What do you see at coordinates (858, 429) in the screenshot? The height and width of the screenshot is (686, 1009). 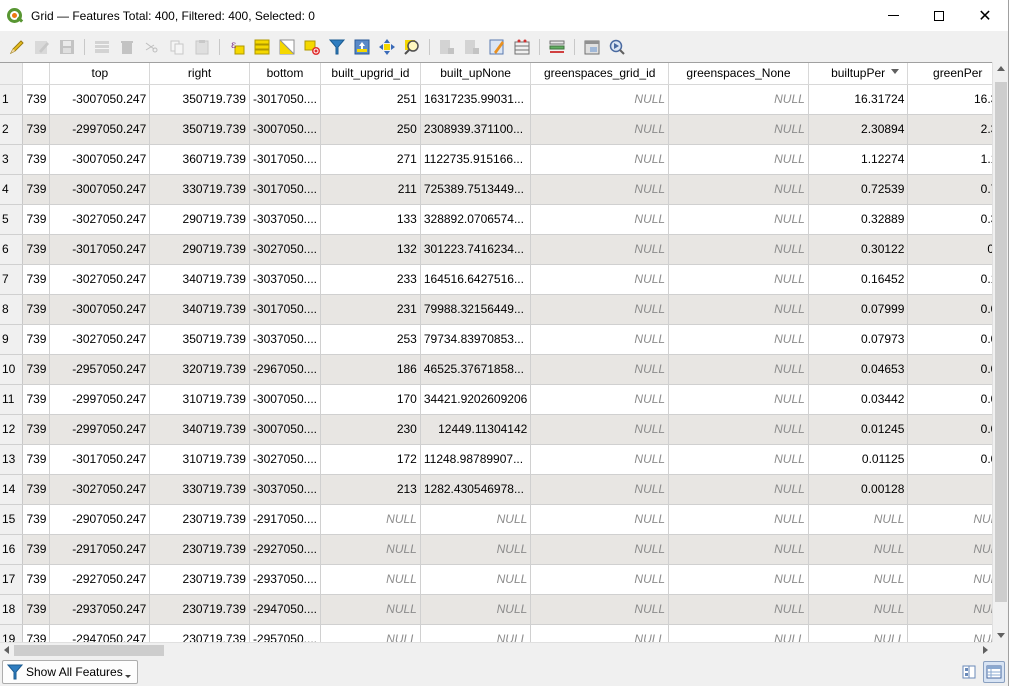 I see `cell-builtupPer: 0.01245` at bounding box center [858, 429].